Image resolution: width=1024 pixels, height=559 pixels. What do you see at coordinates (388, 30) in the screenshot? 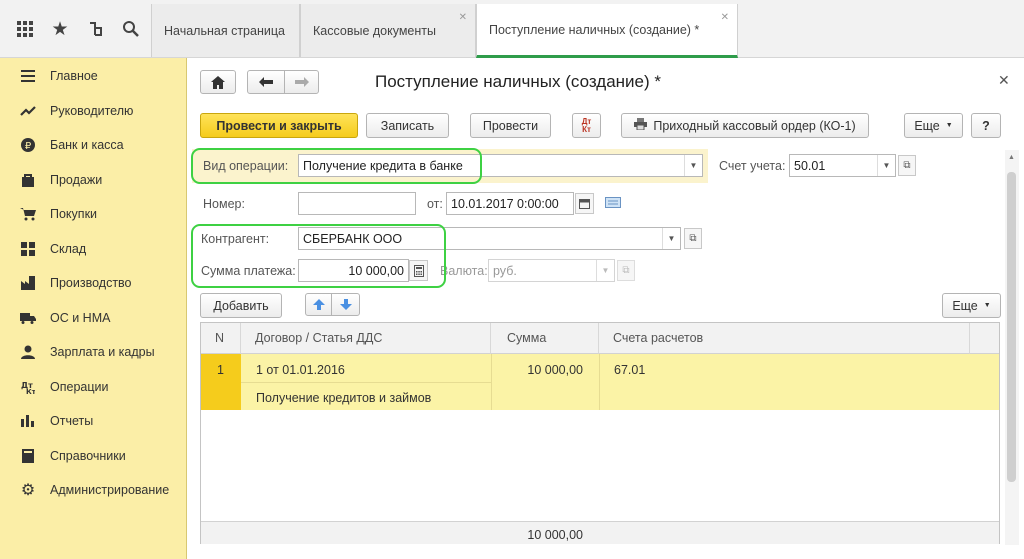
I see `tab-cash-documents: Кассовые документы ✕` at bounding box center [388, 30].